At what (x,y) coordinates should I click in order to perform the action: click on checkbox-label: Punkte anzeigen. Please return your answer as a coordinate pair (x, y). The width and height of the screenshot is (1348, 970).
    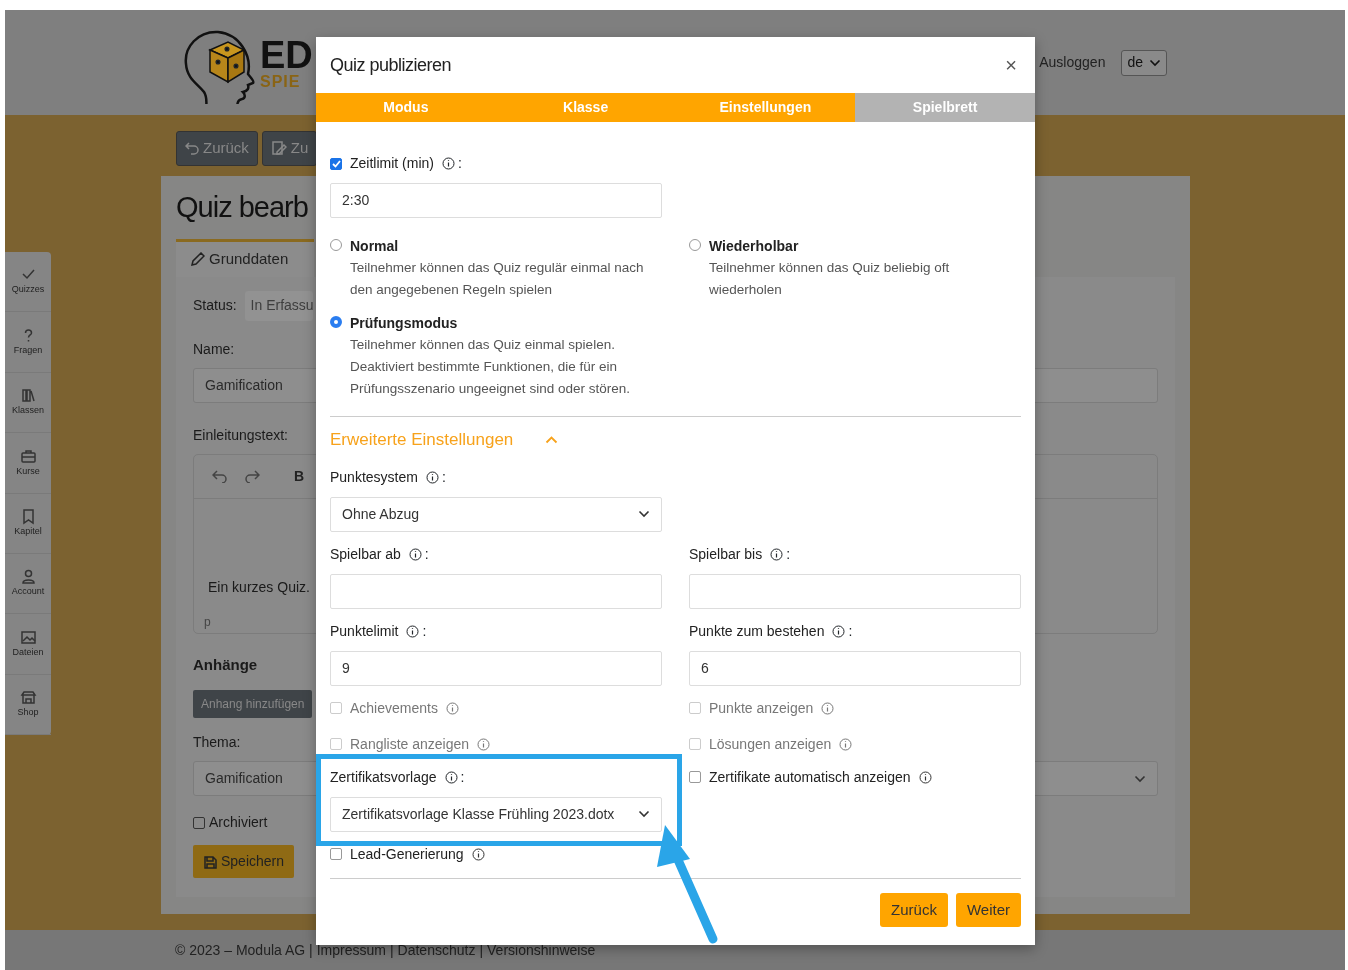
    Looking at the image, I should click on (761, 708).